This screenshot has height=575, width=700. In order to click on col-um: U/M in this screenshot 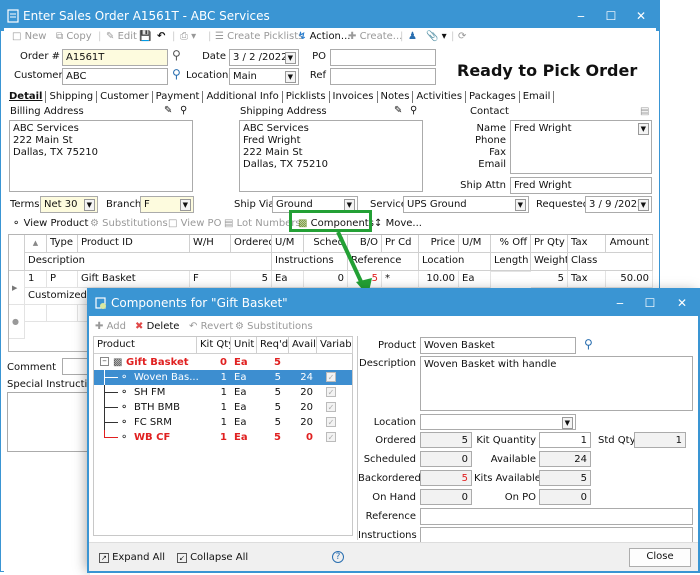, I will do `click(288, 244)`.